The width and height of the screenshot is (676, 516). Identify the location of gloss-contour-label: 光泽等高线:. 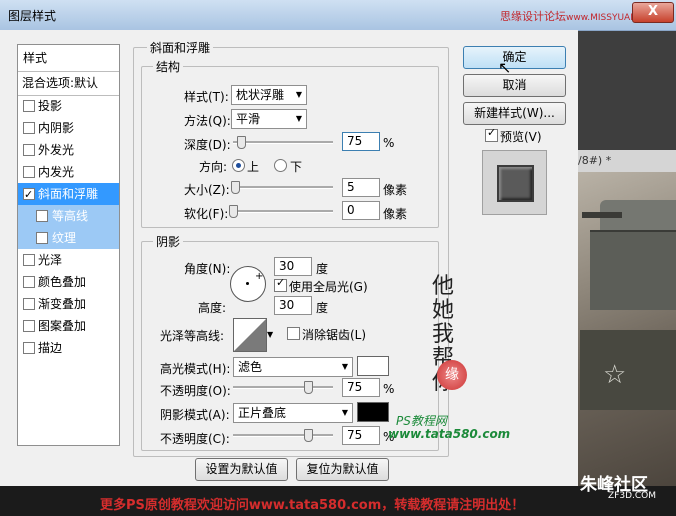
(192, 336).